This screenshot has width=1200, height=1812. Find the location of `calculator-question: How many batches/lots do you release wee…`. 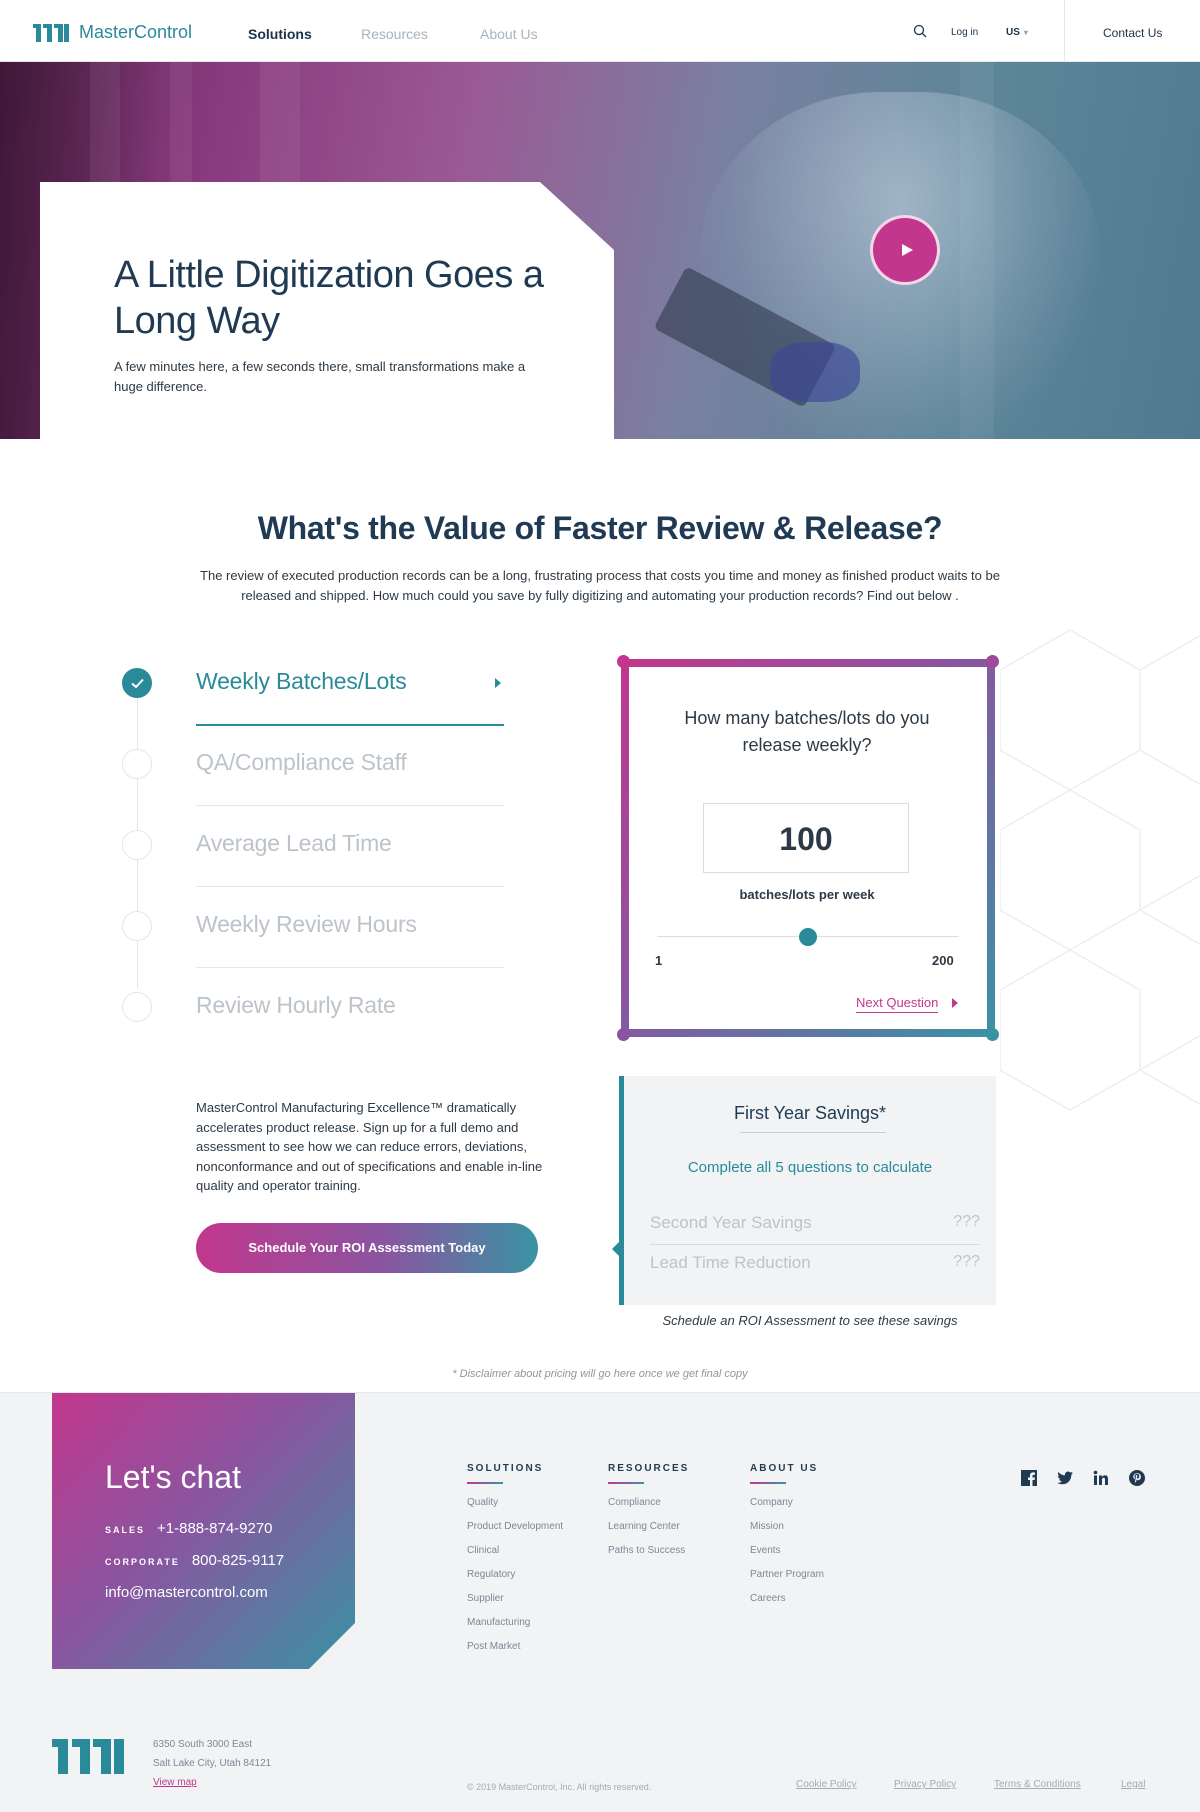

calculator-question: How many batches/lots do you release wee… is located at coordinates (807, 731).